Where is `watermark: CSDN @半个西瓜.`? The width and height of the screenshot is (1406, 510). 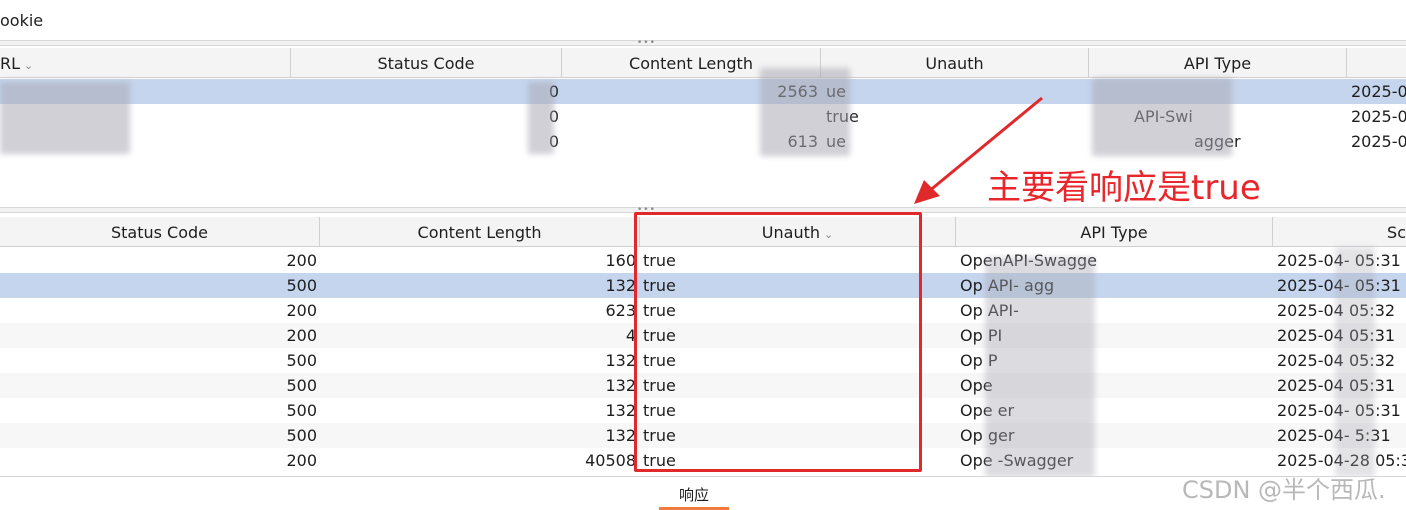
watermark: CSDN @半个西瓜. is located at coordinates (1284, 490).